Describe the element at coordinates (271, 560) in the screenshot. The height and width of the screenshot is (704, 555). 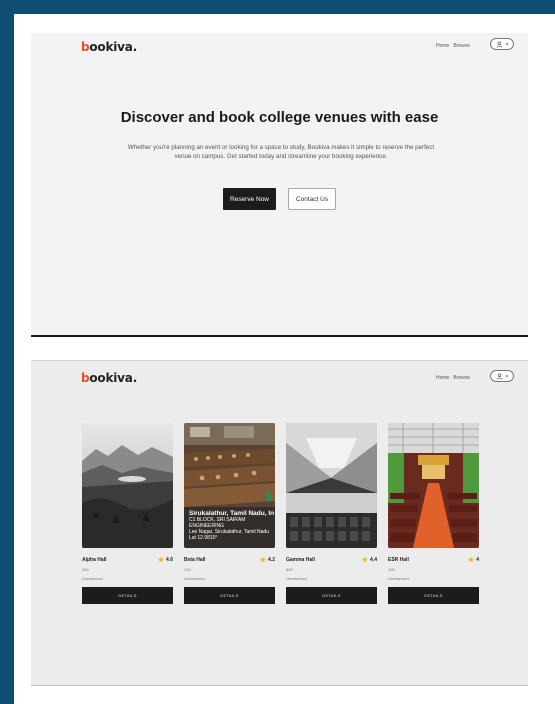
I see `rating-value: 4.2` at that location.